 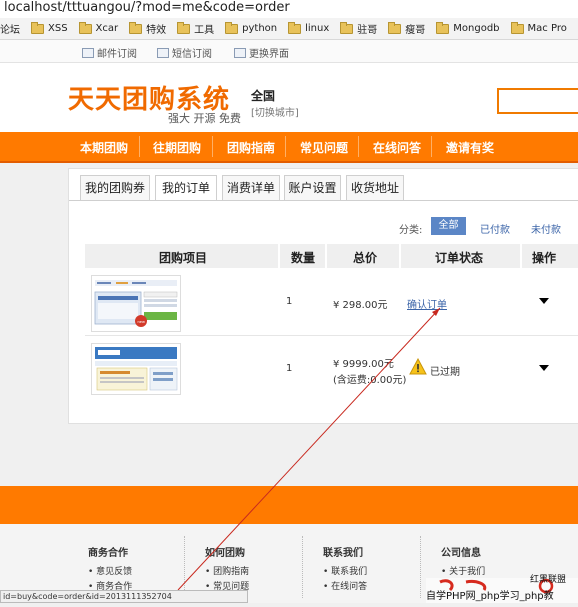 I want to click on watermark-text: 自学PHP网_php学习_php教, so click(x=490, y=596).